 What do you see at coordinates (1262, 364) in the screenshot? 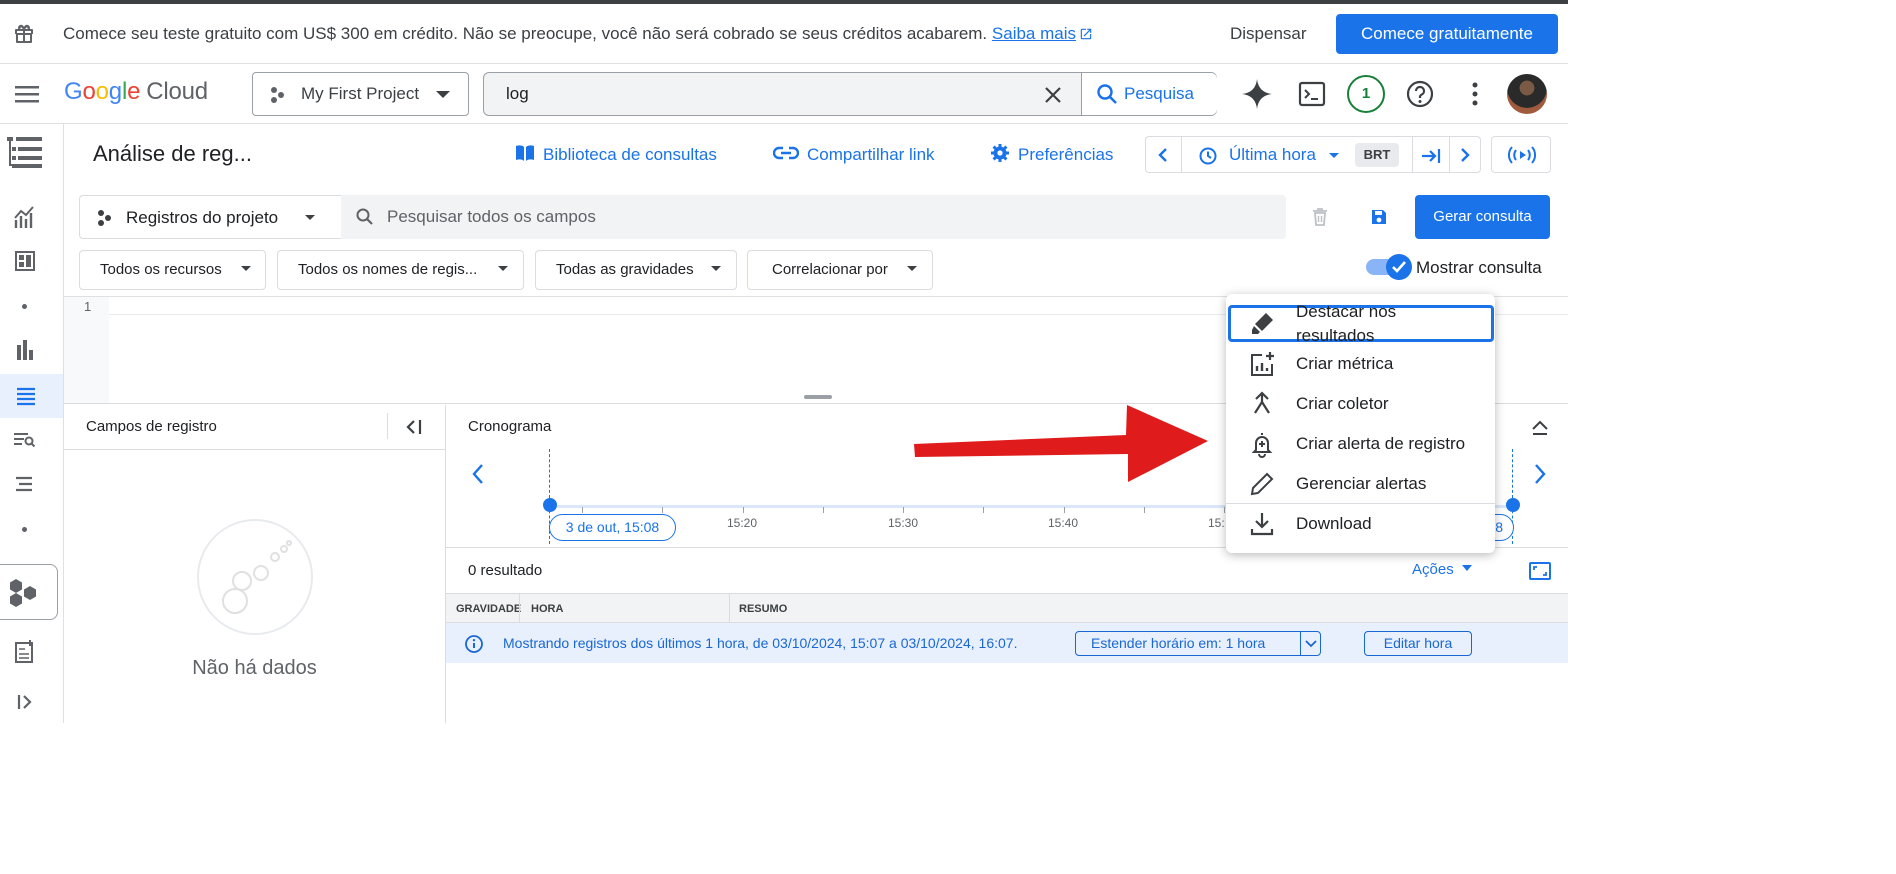
I see `add-chart-icon` at bounding box center [1262, 364].